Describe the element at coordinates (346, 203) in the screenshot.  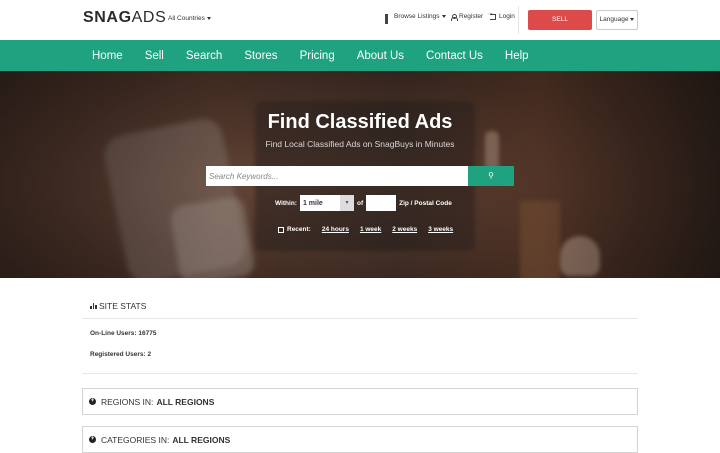
I see `chevron-down-icon: ▾` at that location.